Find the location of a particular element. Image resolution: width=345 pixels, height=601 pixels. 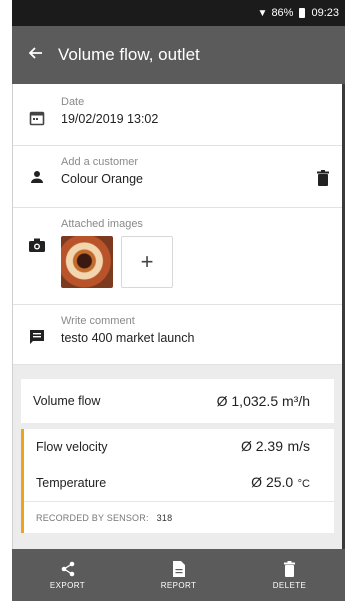

customer-row: Add a customer Colour Orange is located at coordinates (177, 177).